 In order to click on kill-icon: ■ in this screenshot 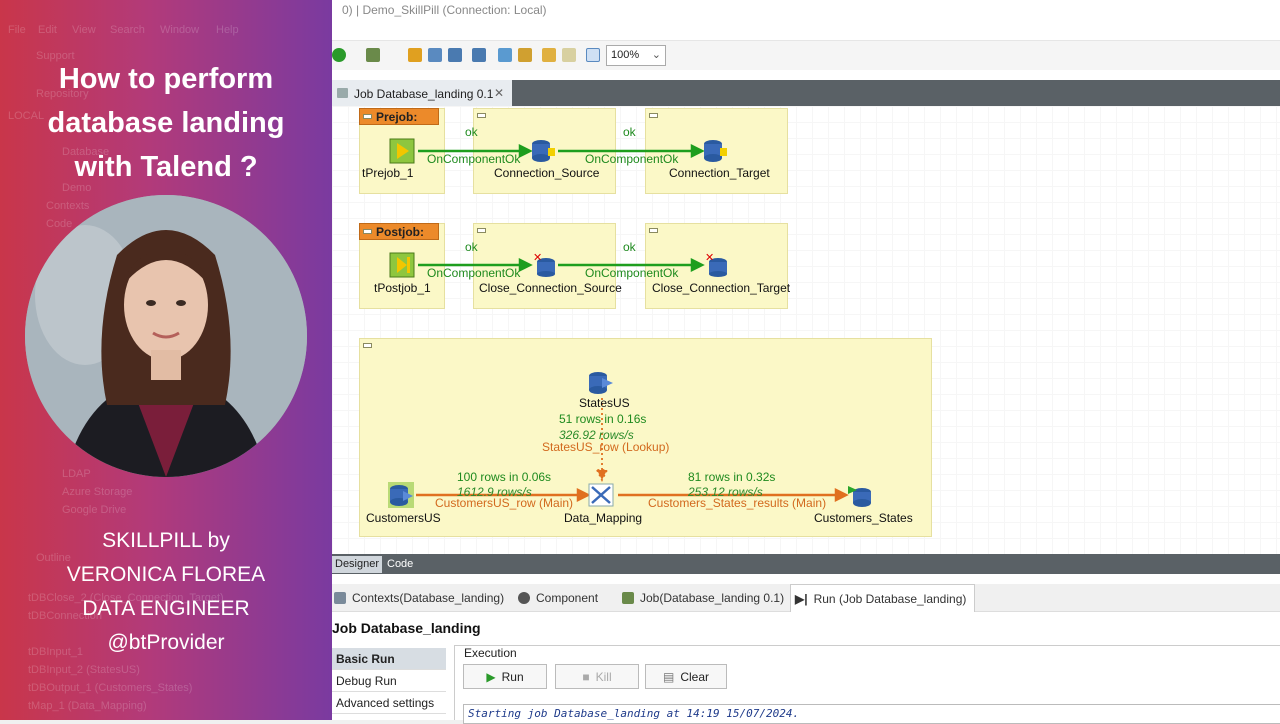, I will do `click(586, 677)`.